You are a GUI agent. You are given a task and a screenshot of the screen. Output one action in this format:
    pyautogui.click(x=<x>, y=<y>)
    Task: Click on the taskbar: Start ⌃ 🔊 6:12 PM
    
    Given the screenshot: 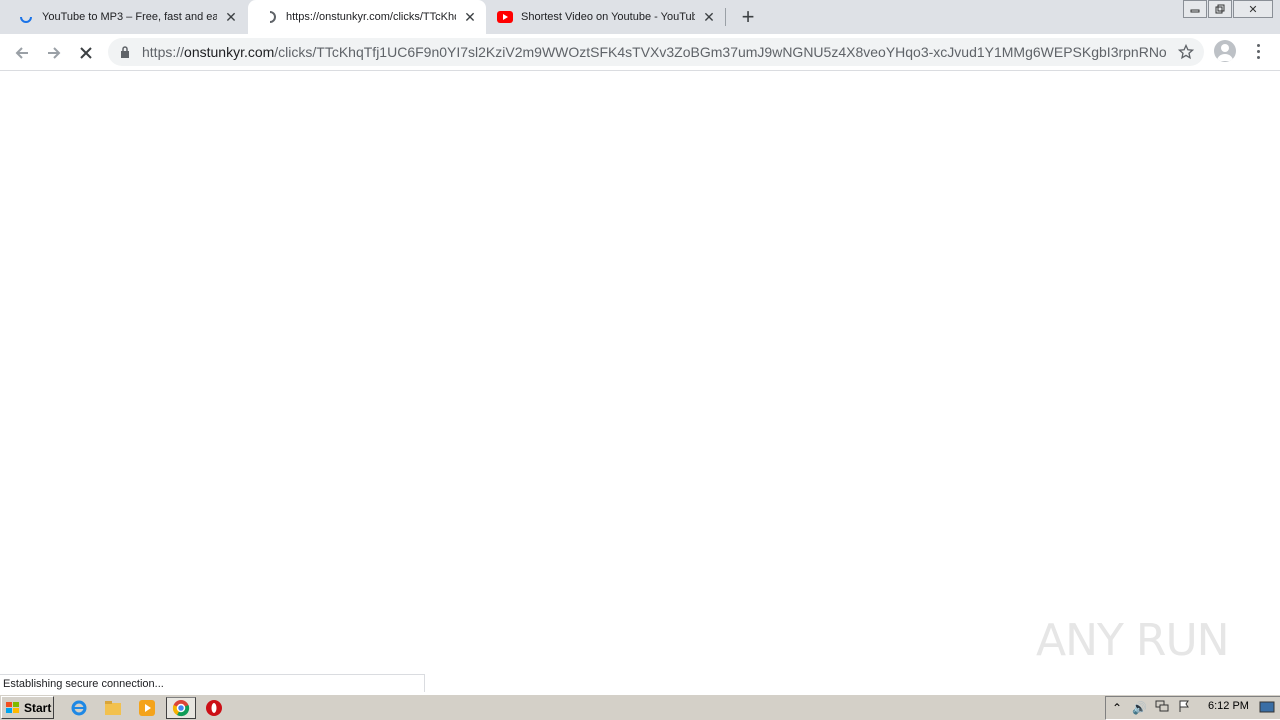 What is the action you would take?
    pyautogui.click(x=640, y=707)
    